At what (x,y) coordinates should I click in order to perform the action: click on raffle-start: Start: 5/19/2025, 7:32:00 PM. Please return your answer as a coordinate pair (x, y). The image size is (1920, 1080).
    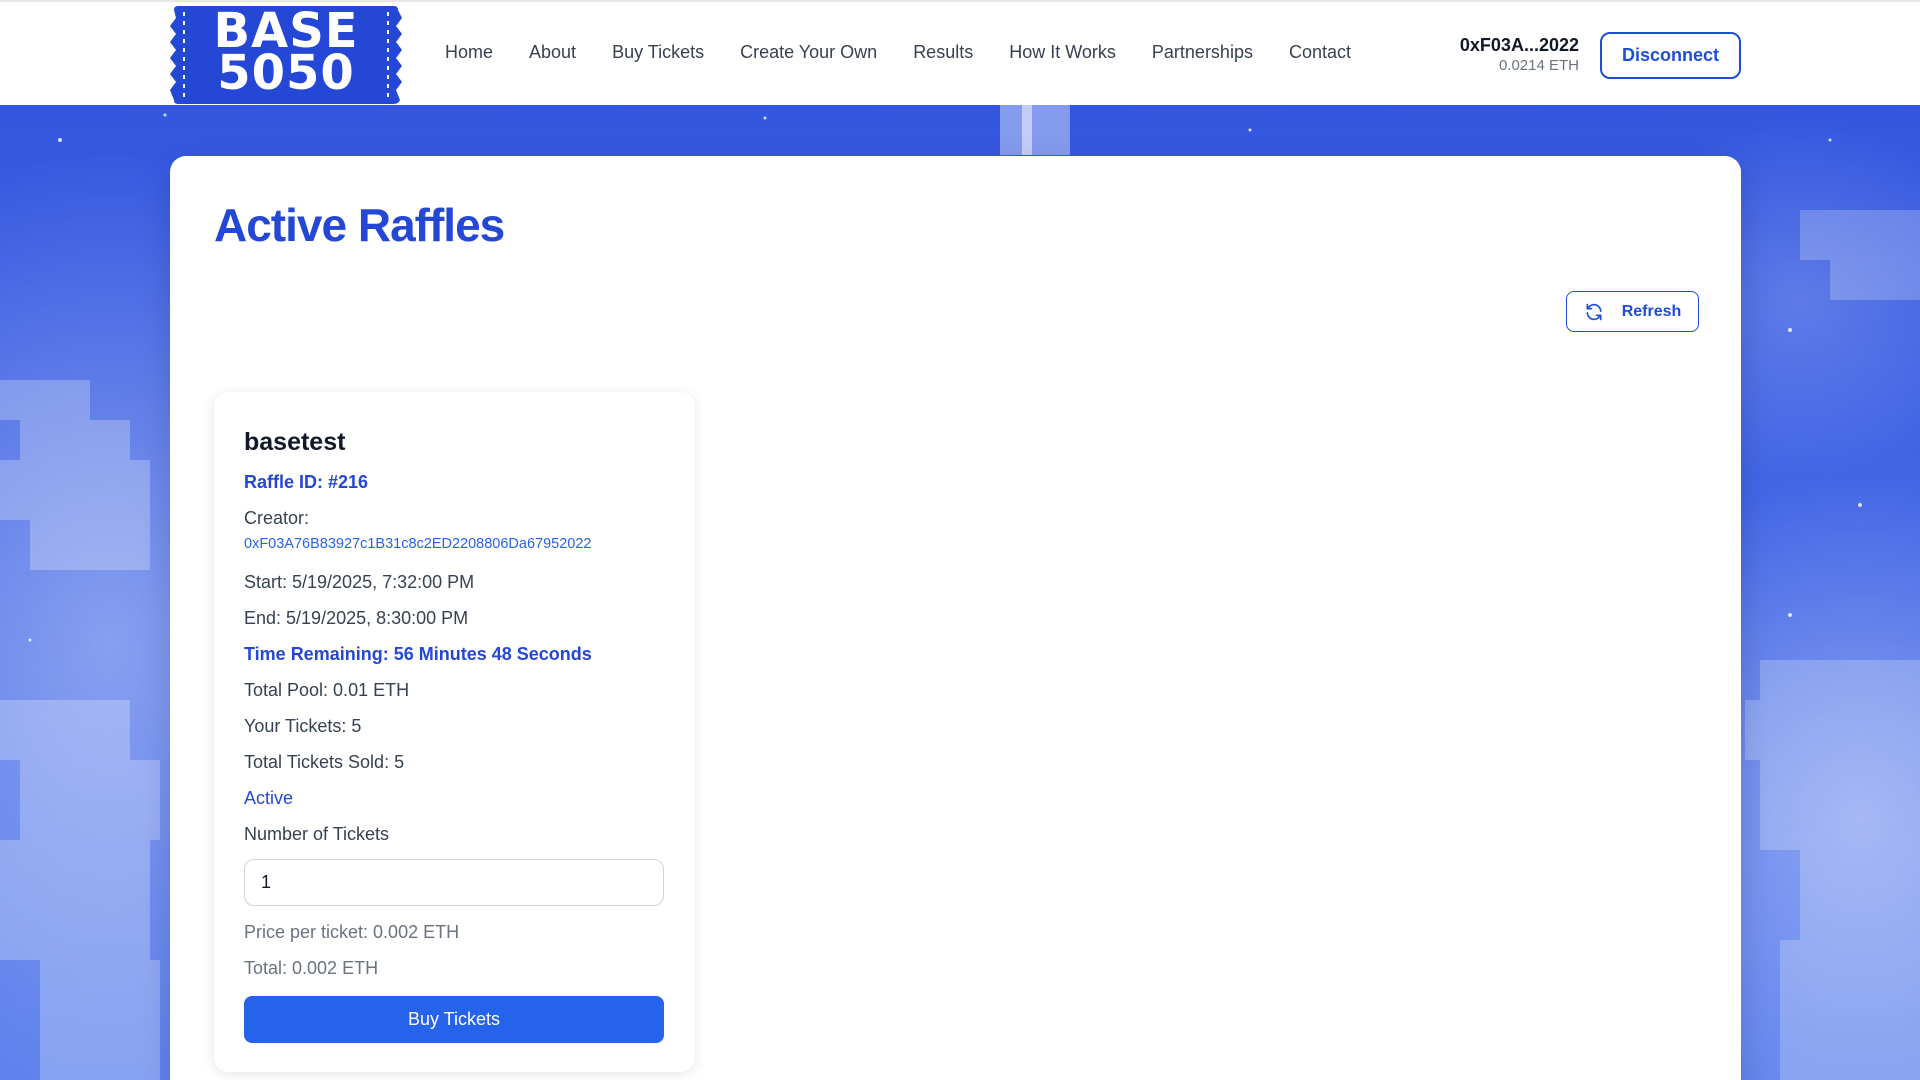
    Looking at the image, I should click on (359, 582).